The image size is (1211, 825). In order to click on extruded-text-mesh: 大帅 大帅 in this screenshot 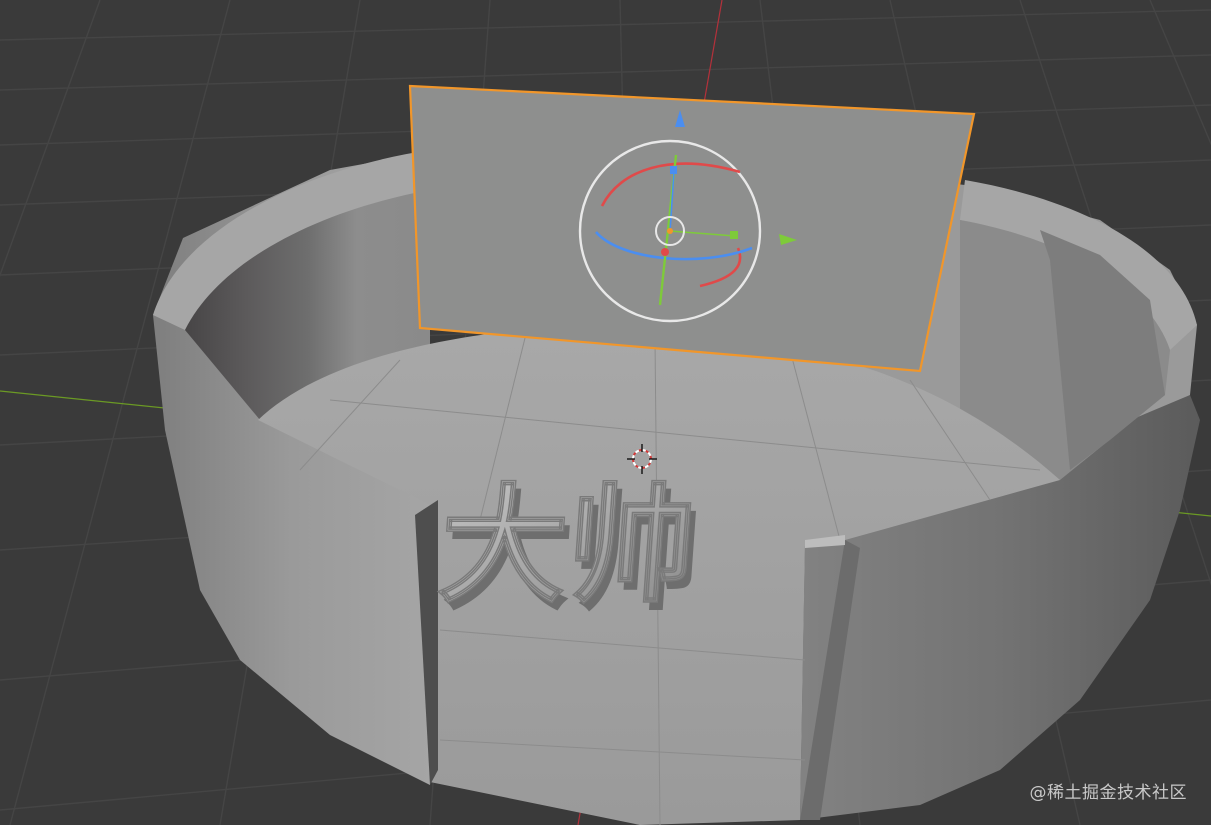, I will do `click(570, 550)`.